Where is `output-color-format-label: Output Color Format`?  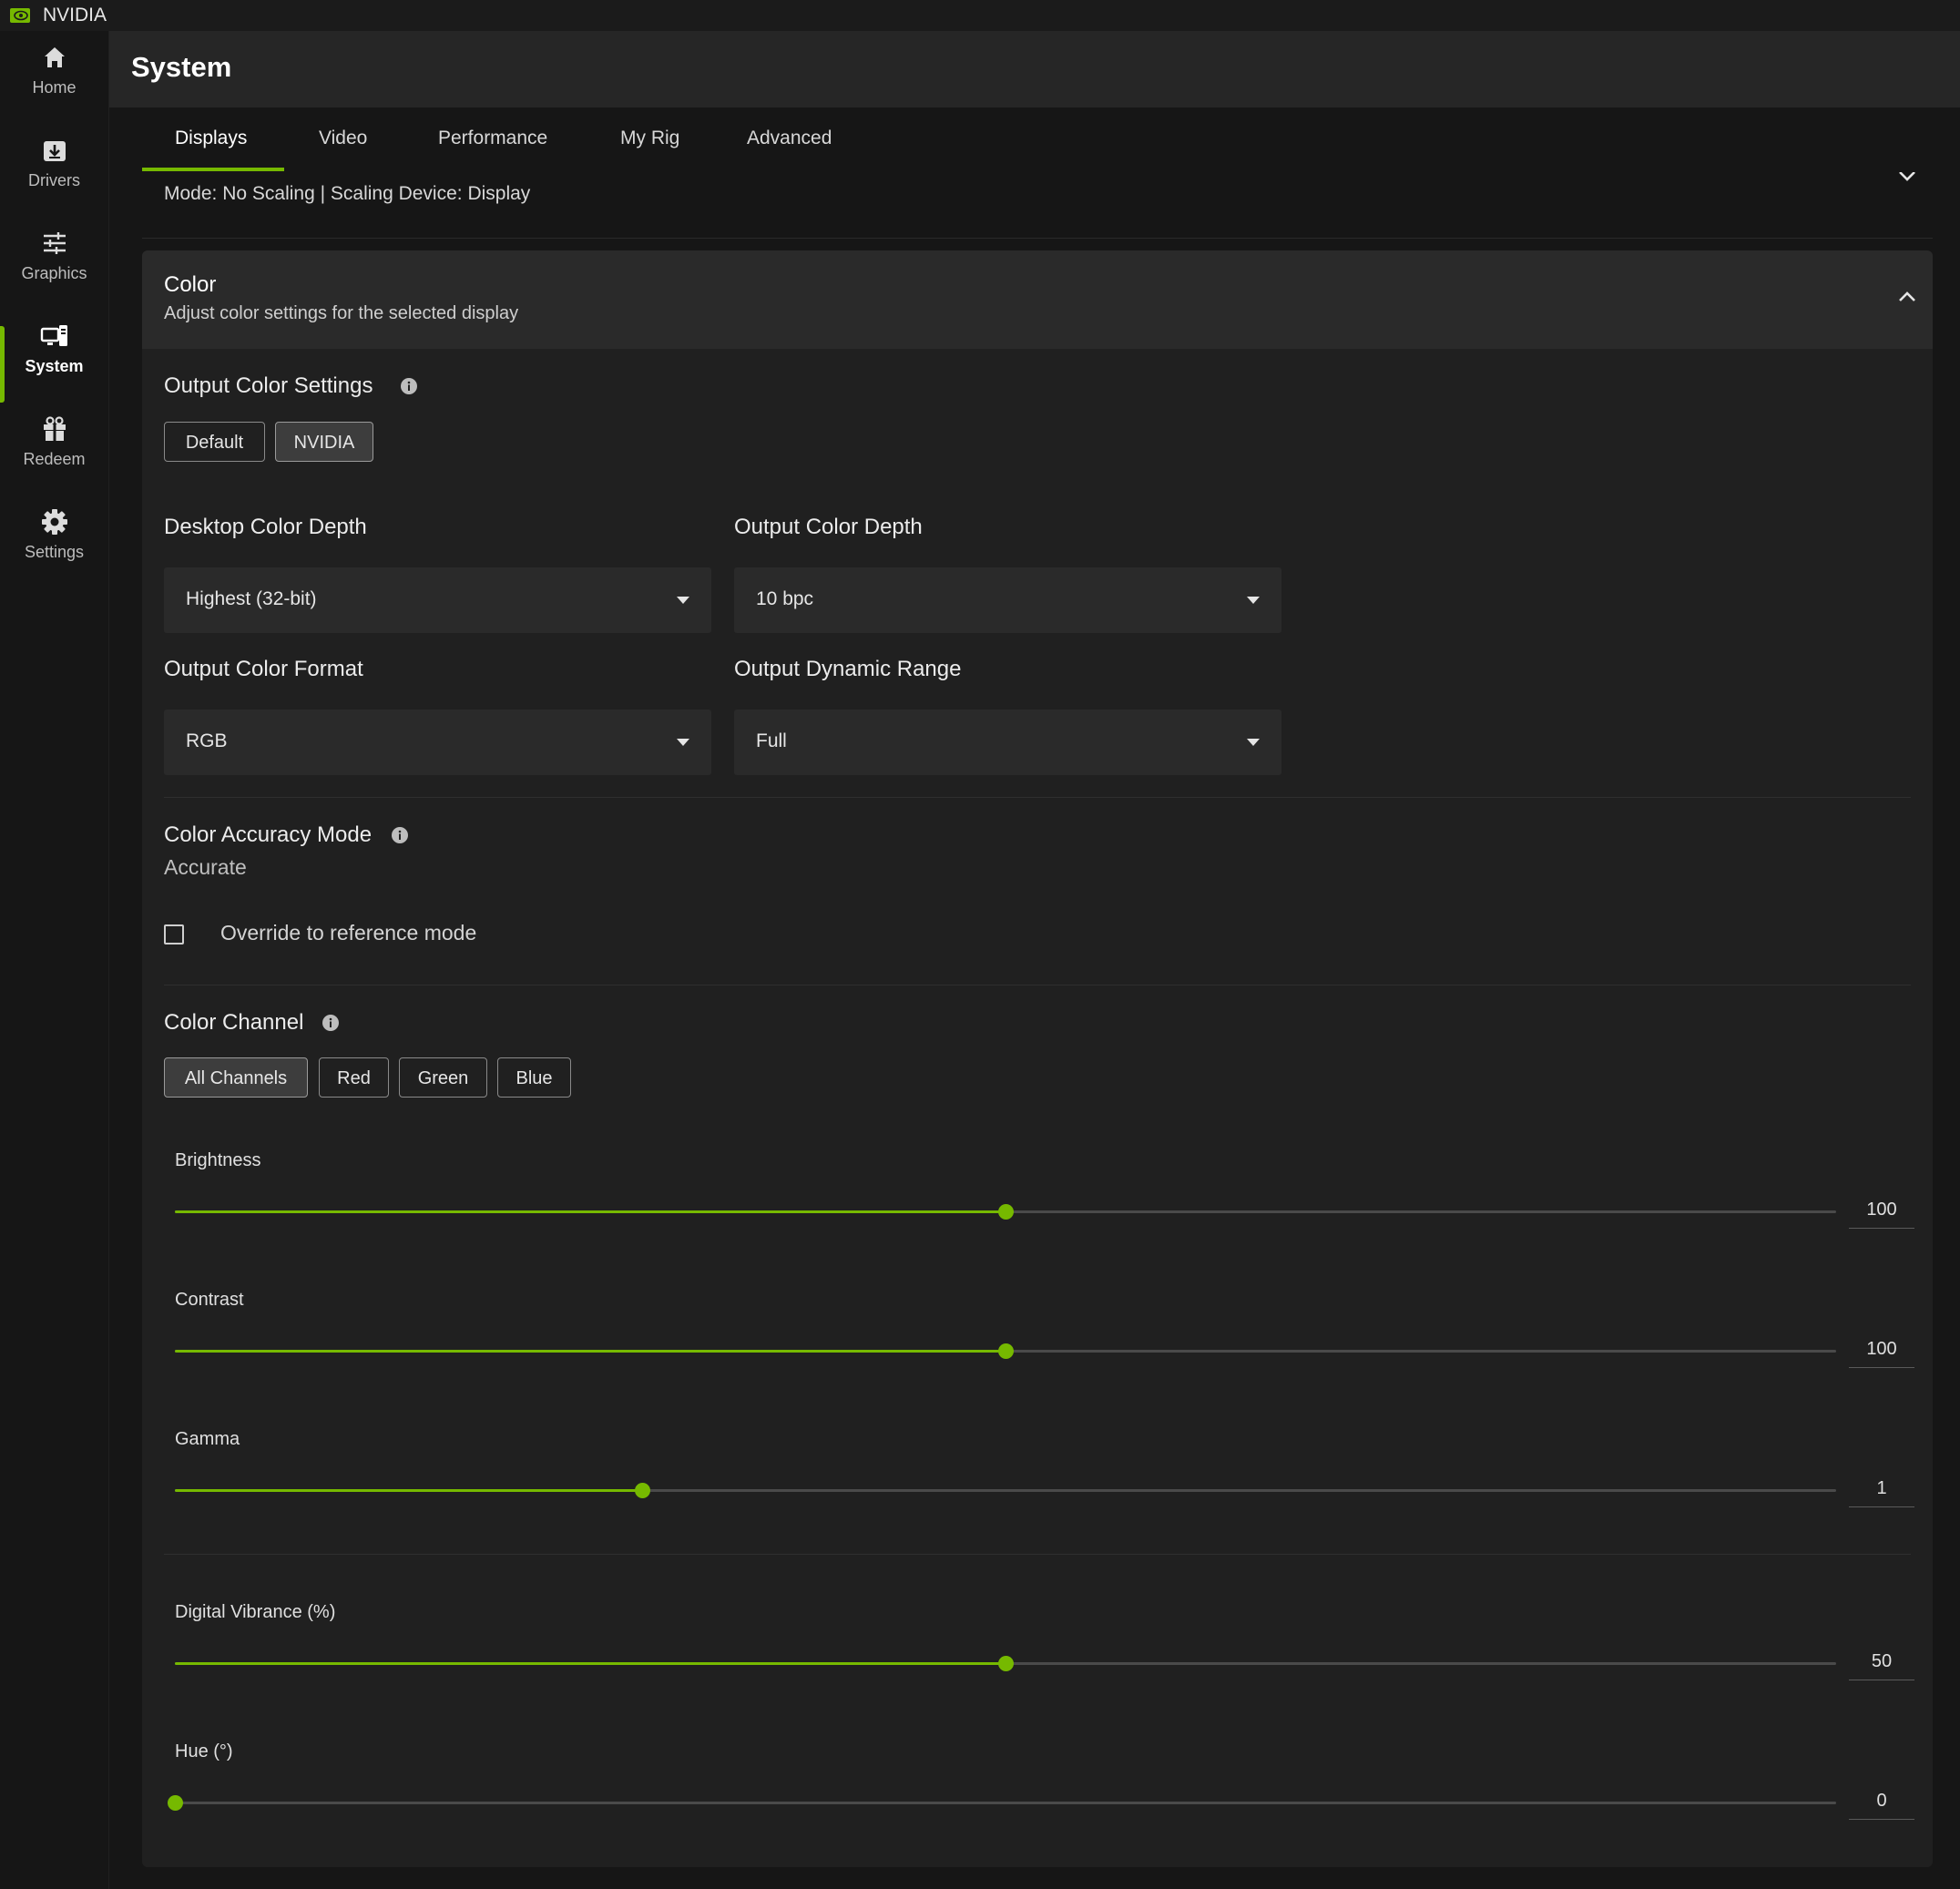
output-color-format-label: Output Color Format is located at coordinates (264, 669).